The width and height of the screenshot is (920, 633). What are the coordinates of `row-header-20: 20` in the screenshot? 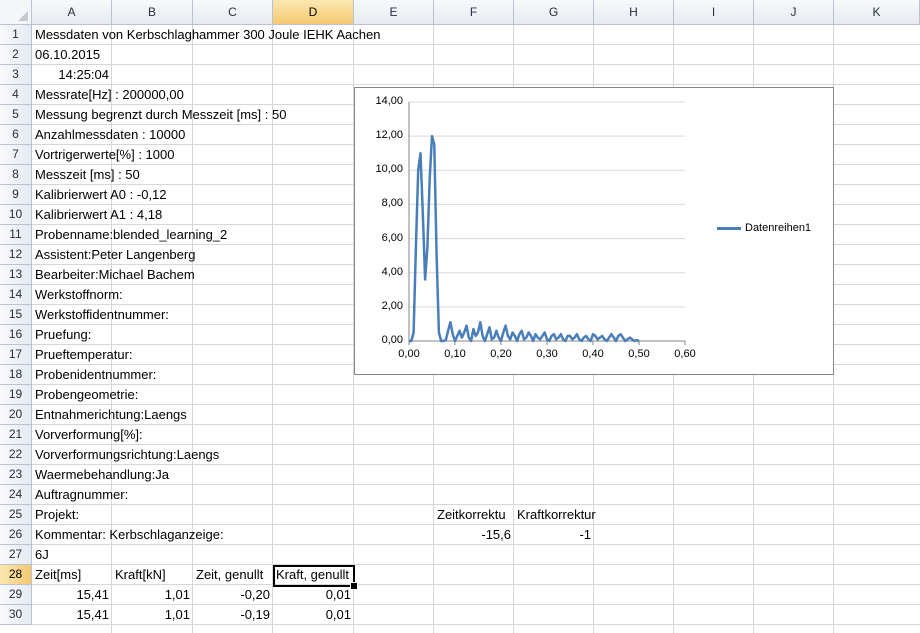 It's located at (16, 415).